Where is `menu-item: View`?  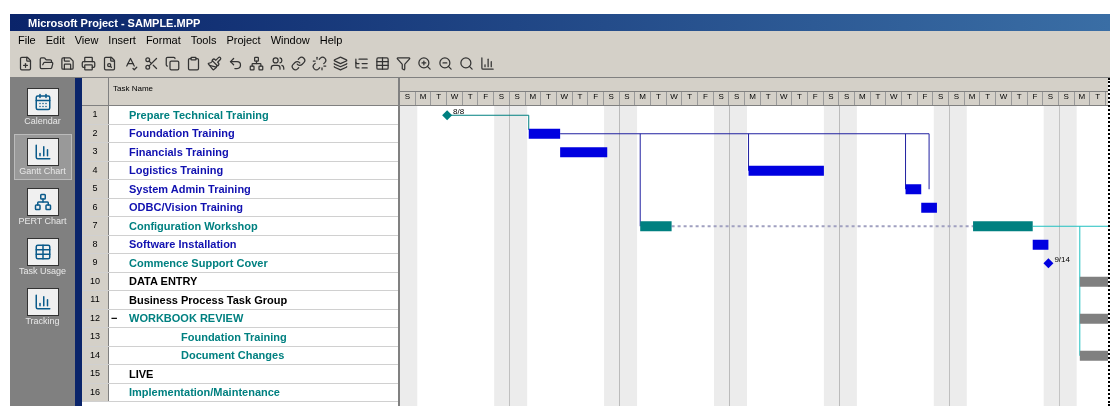 menu-item: View is located at coordinates (86, 40).